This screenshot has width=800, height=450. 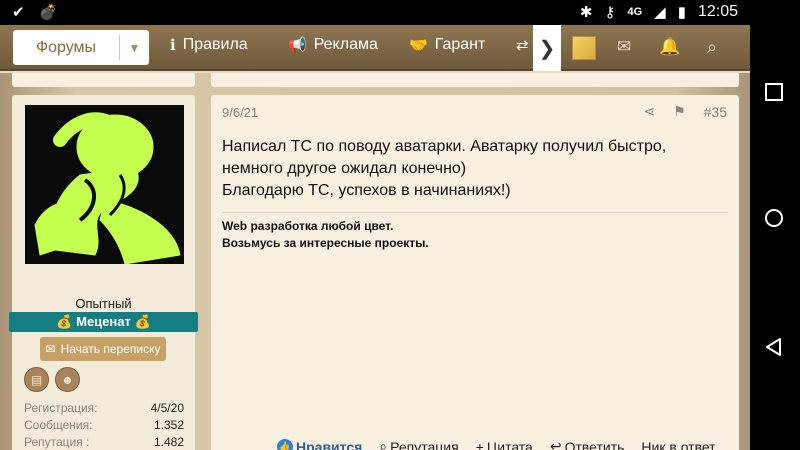 I want to click on user-avatar-thumb, so click(x=584, y=48).